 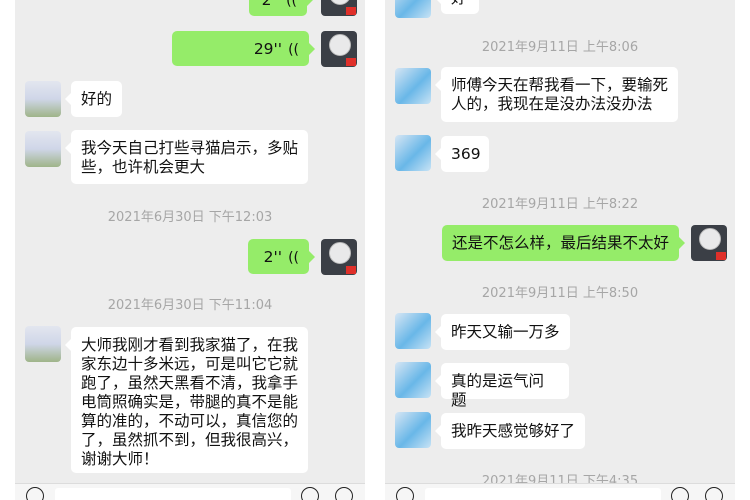 I want to click on text-message: 还是不怎么样，最后结果不太好, so click(x=563, y=243).